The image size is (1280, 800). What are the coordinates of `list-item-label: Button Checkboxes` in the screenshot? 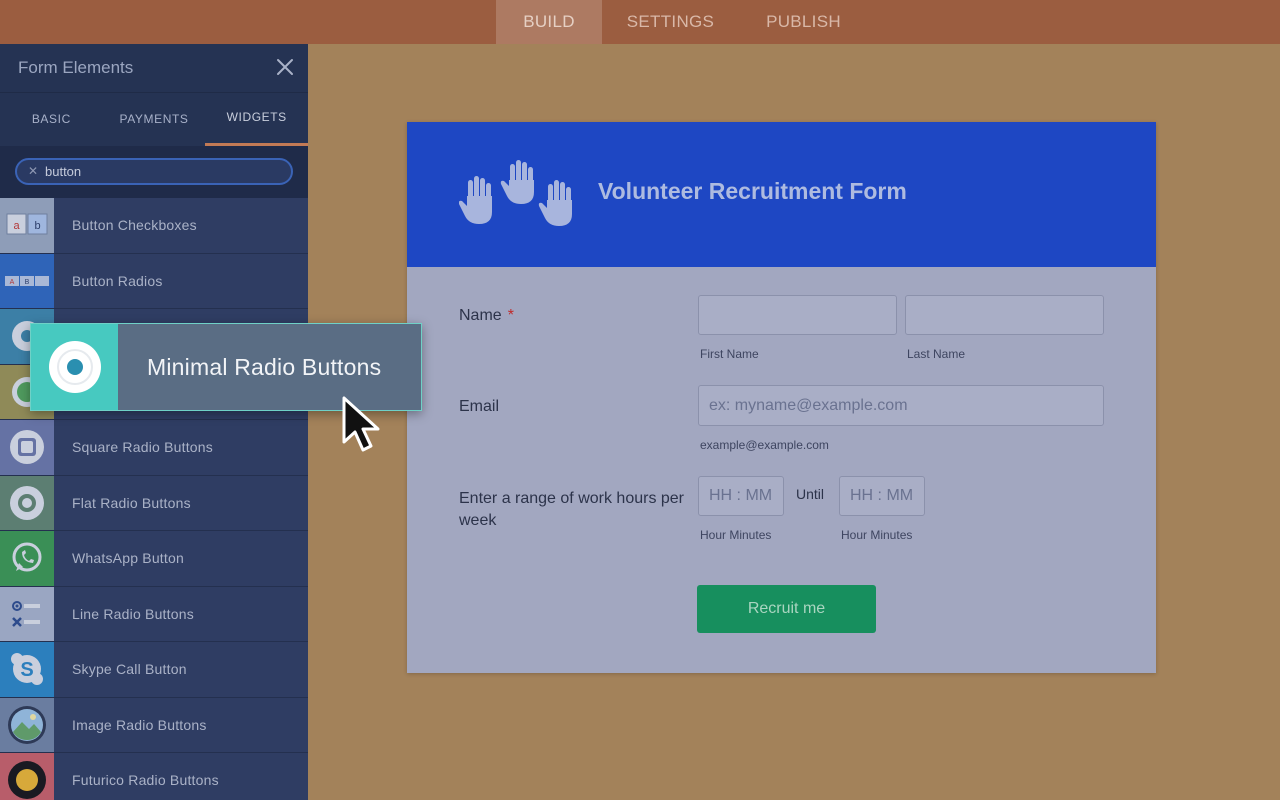 It's located at (134, 225).